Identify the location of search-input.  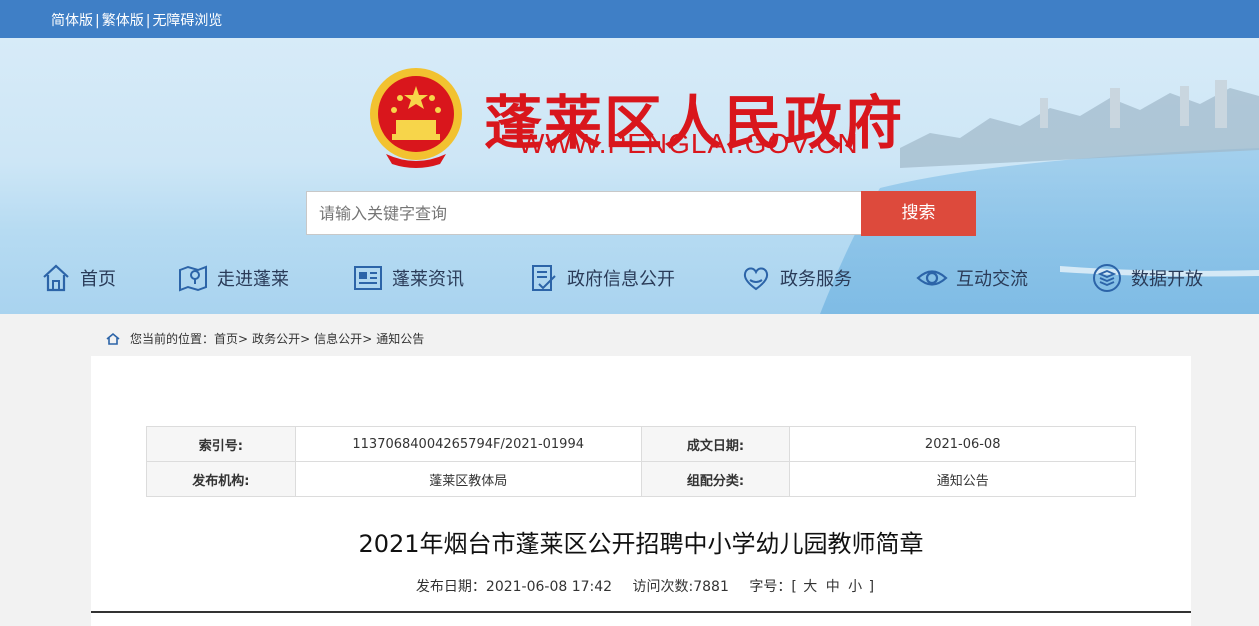
(584, 213).